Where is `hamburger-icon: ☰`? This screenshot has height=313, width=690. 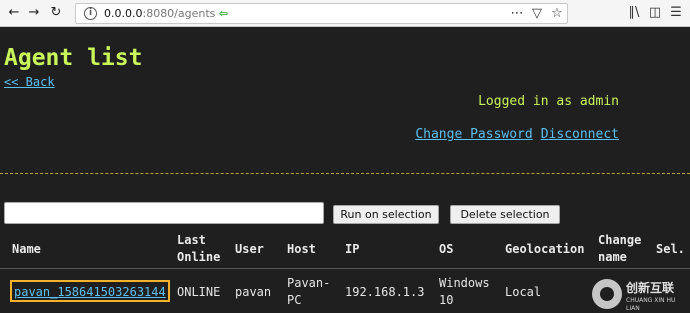 hamburger-icon: ☰ is located at coordinates (676, 13).